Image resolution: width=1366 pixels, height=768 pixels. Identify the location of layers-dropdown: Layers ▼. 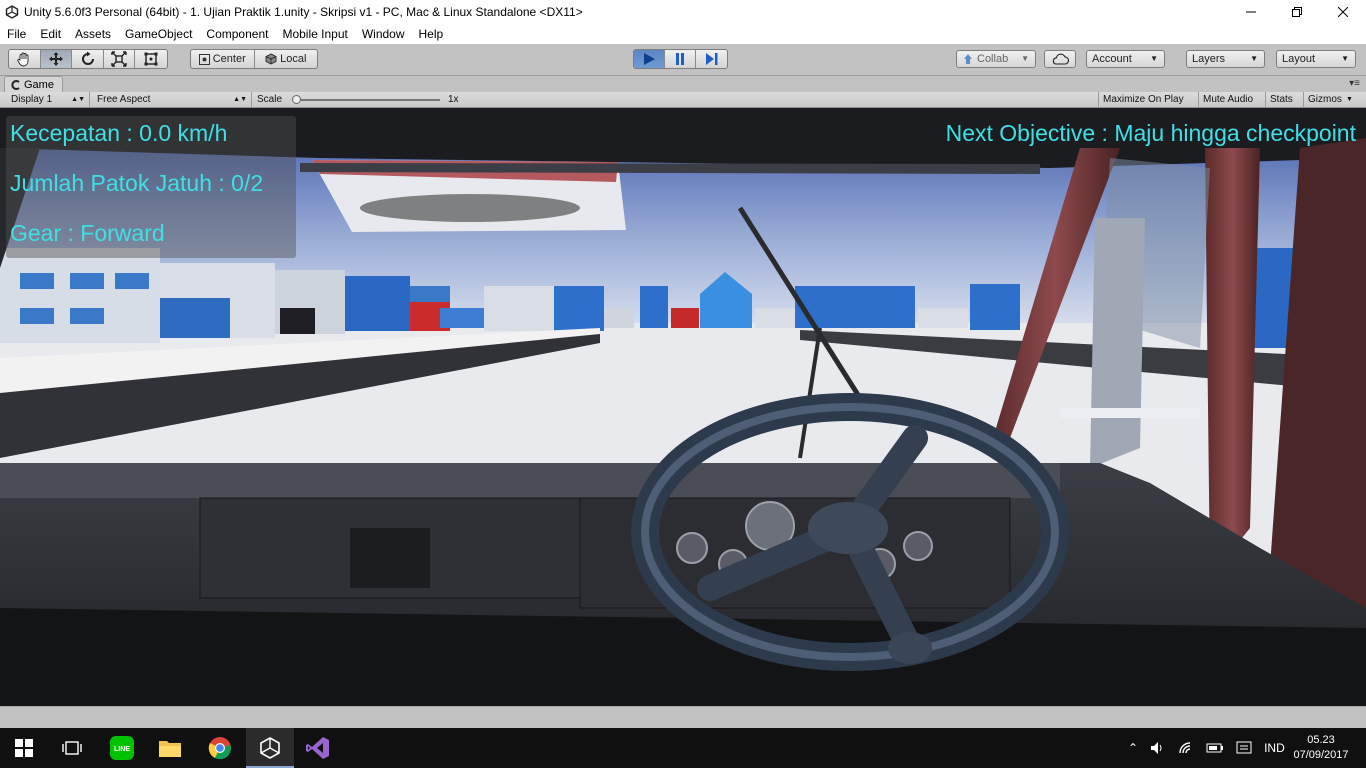
(1225, 59).